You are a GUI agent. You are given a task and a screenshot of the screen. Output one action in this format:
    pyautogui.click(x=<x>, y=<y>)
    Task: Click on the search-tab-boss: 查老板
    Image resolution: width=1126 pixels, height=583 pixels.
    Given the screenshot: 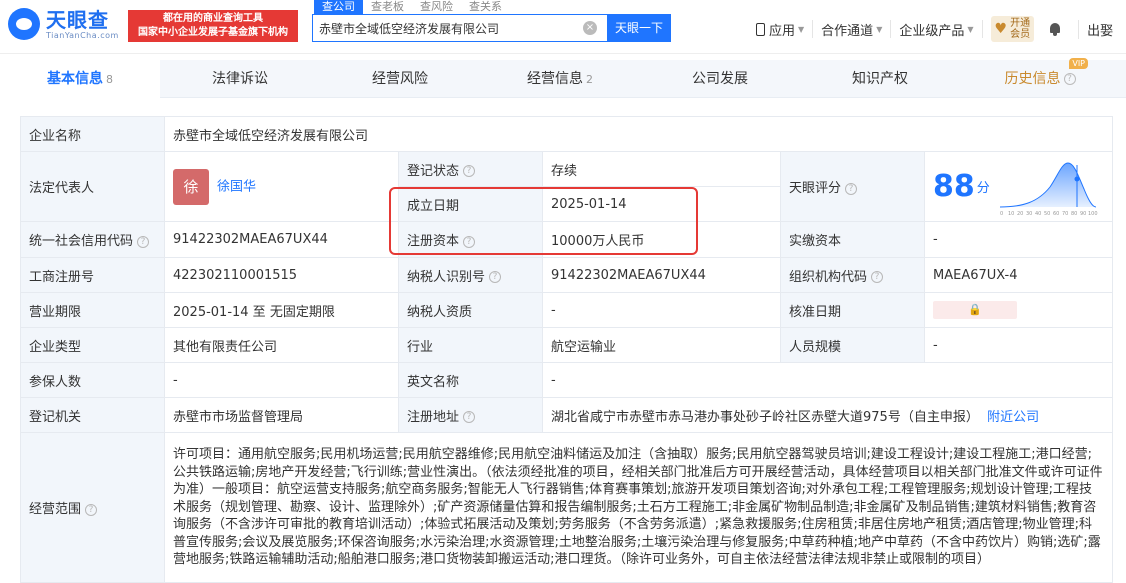 What is the action you would take?
    pyautogui.click(x=387, y=7)
    